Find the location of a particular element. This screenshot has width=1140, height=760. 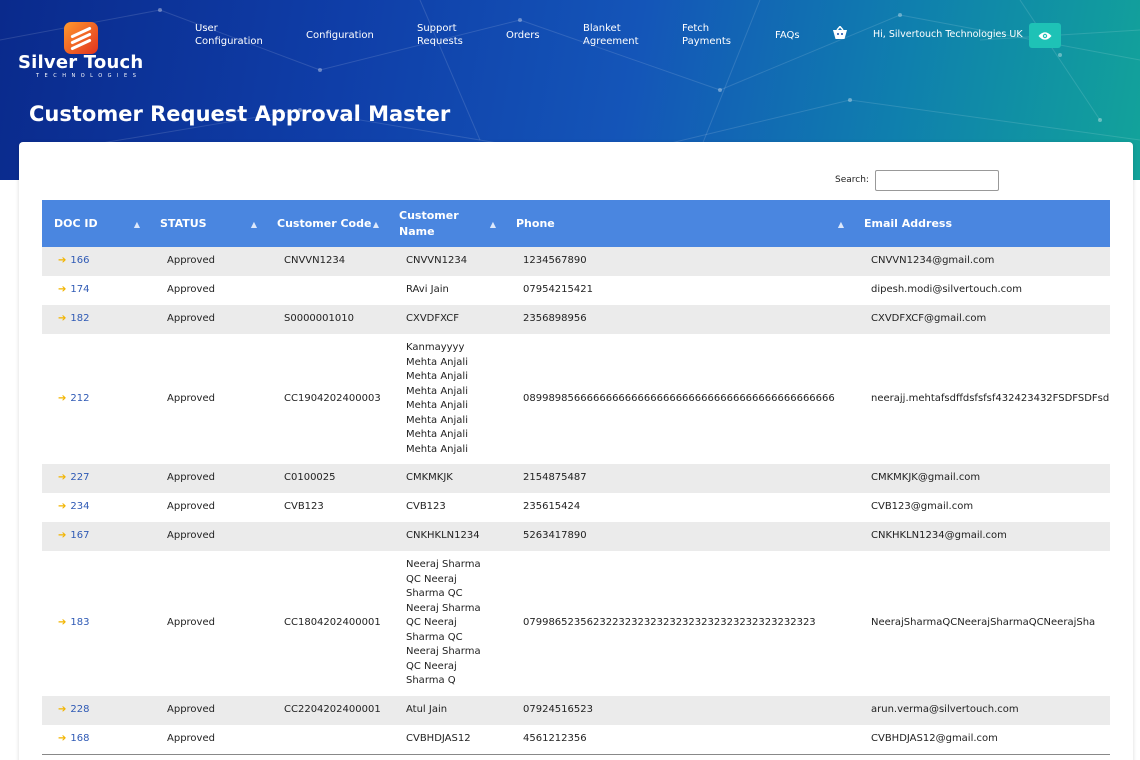

nav-blanket-agreement: Blanket Agreement is located at coordinates (611, 35).